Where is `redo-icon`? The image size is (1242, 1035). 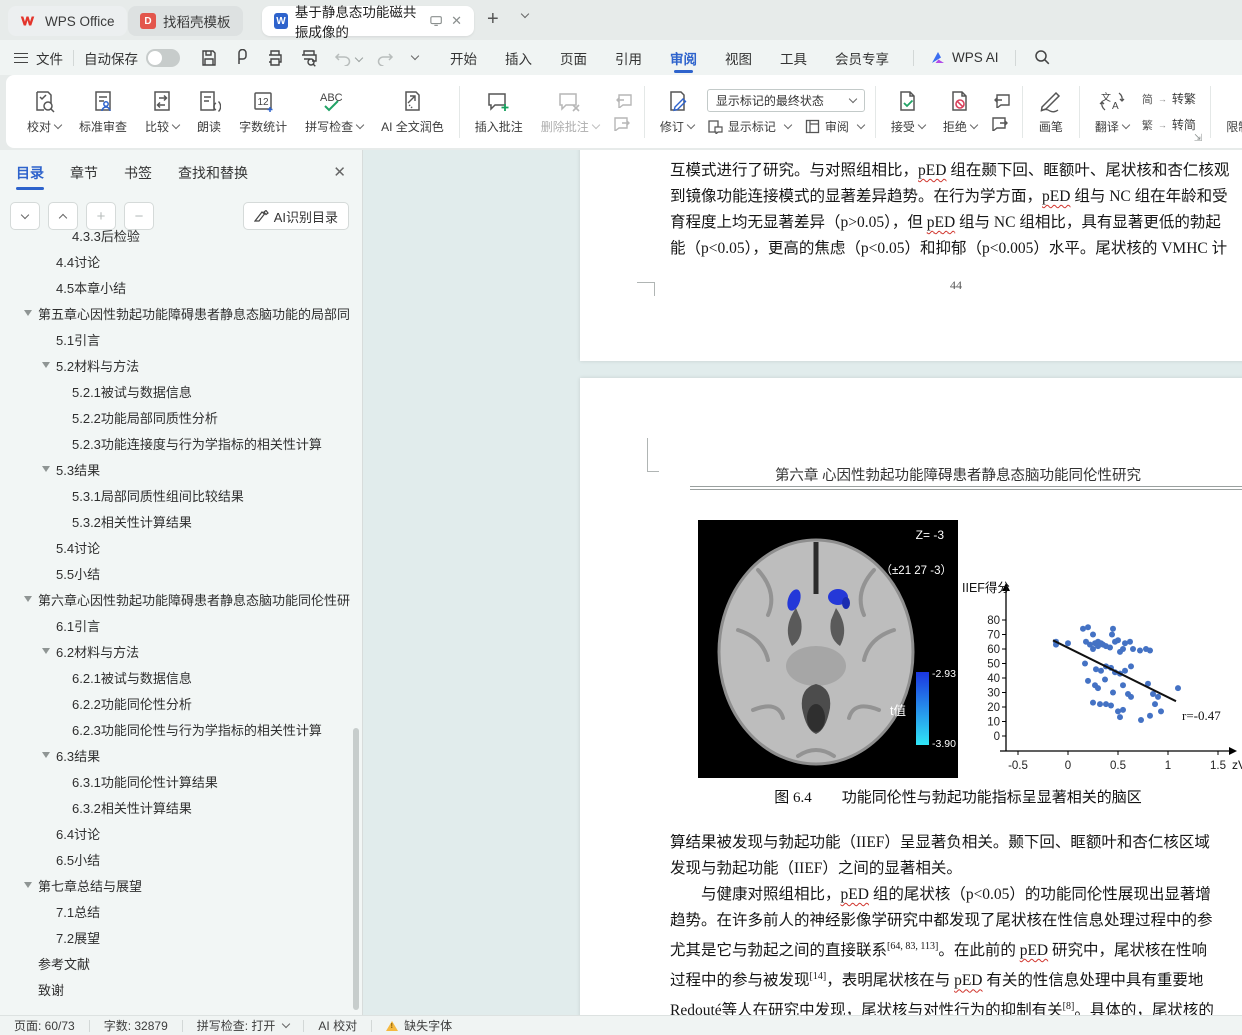 redo-icon is located at coordinates (385, 58).